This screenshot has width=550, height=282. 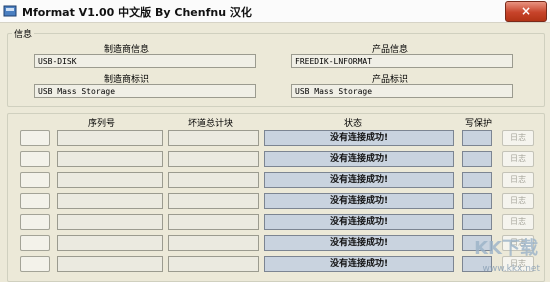 What do you see at coordinates (402, 91) in the screenshot?
I see `product-id-field: USB Mass Storage` at bounding box center [402, 91].